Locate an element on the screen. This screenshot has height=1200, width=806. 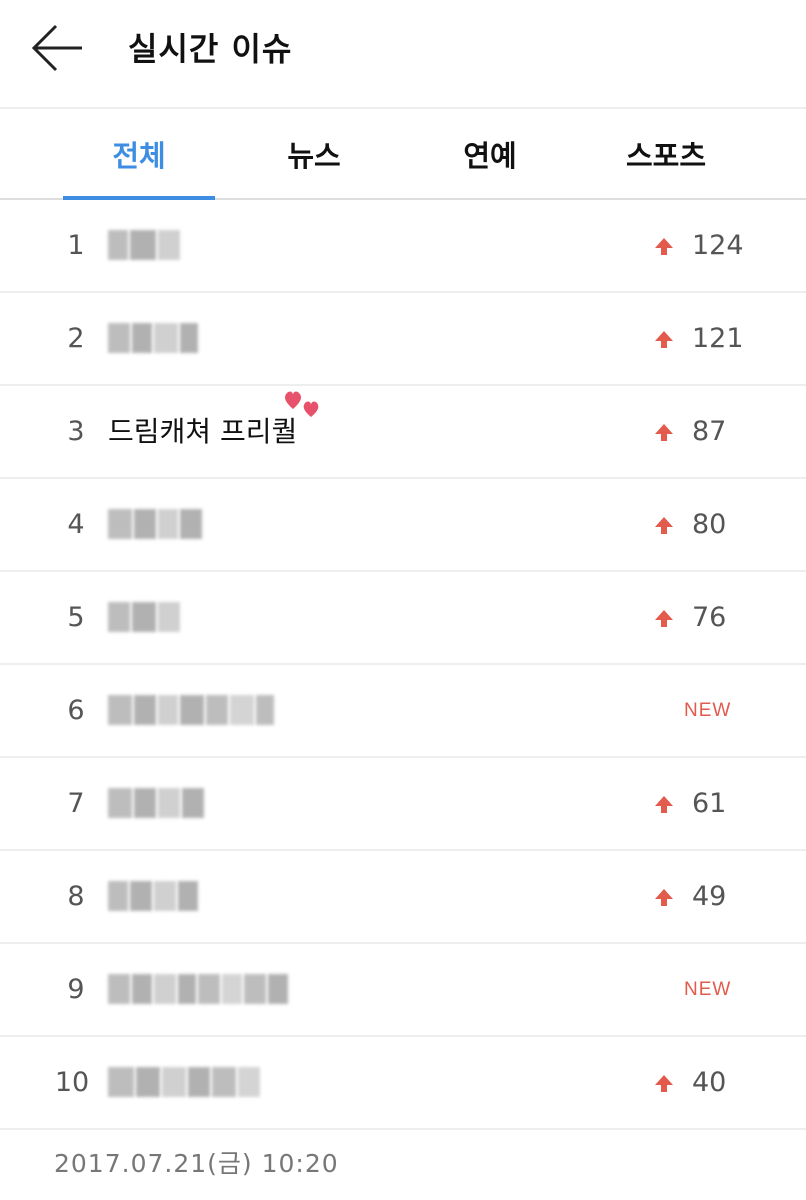
rank-number: 8 is located at coordinates (76, 896).